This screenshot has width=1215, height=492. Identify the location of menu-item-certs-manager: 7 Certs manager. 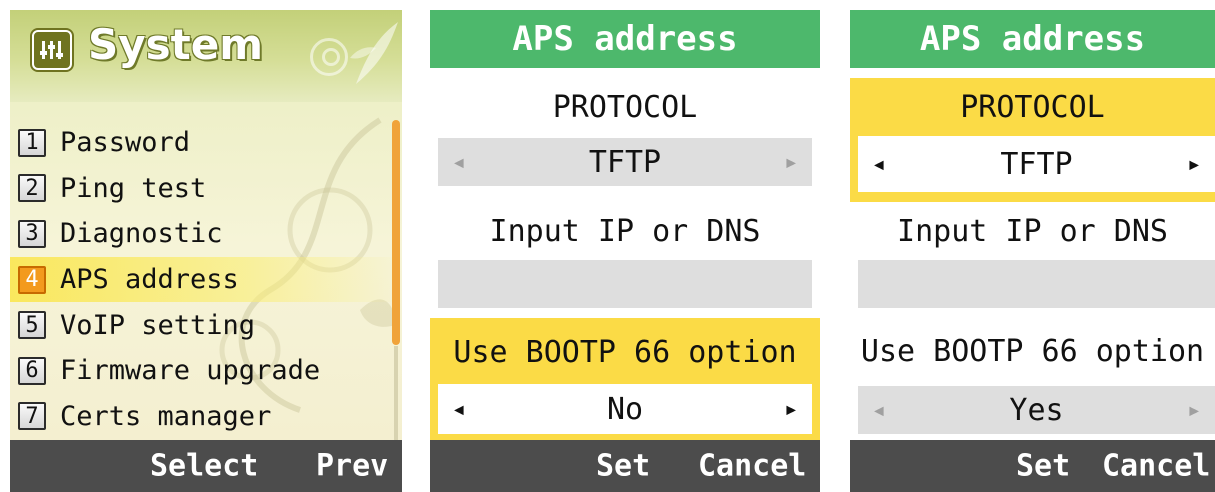
(206, 417).